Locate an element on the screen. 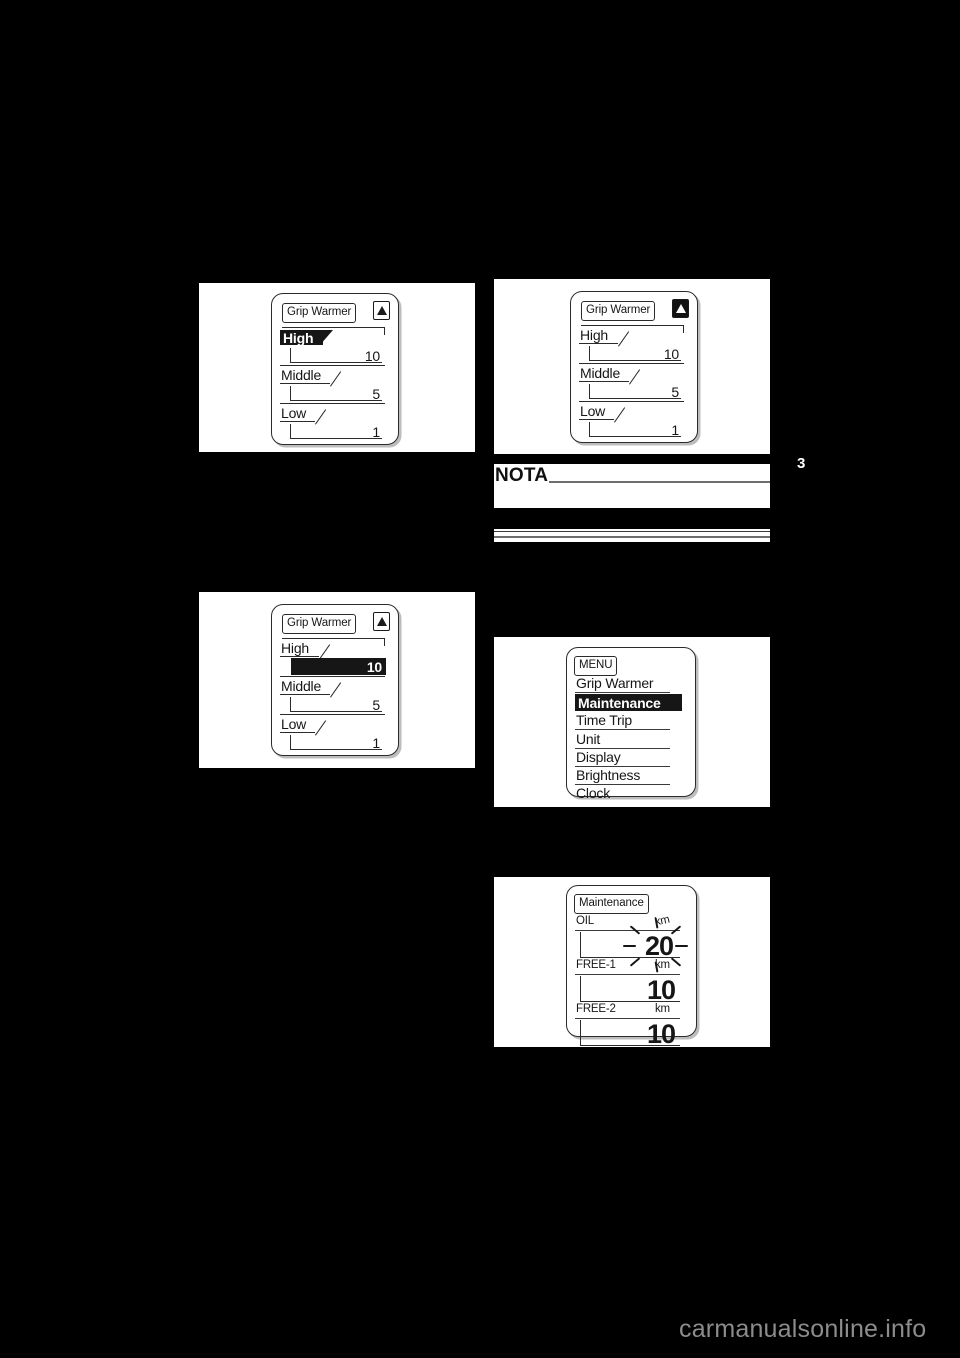 The image size is (960, 1358). figure-plate-grip-warmer-confirmed: Grip Warmer High 10 Middle 5 Low 1 is located at coordinates (632, 366).